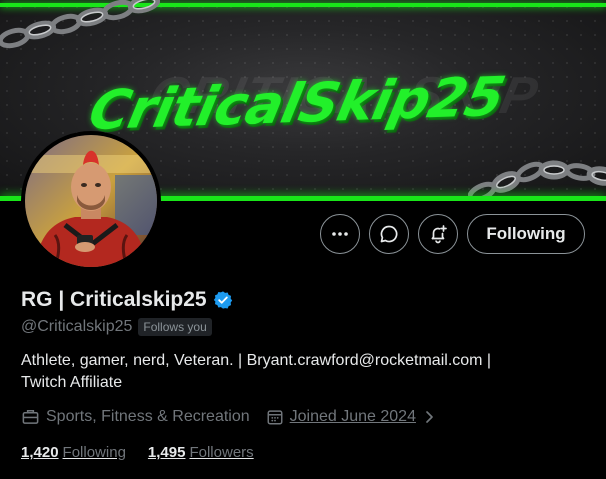  Describe the element at coordinates (80, 24) in the screenshot. I see `chain-decoration-top-left` at that location.